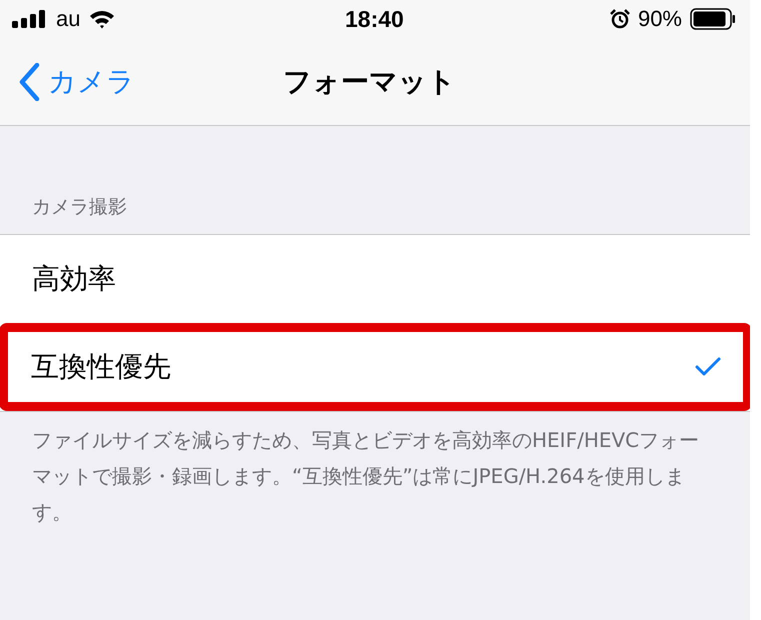 The height and width of the screenshot is (620, 761). What do you see at coordinates (374, 19) in the screenshot?
I see `clock-time: 18:40` at bounding box center [374, 19].